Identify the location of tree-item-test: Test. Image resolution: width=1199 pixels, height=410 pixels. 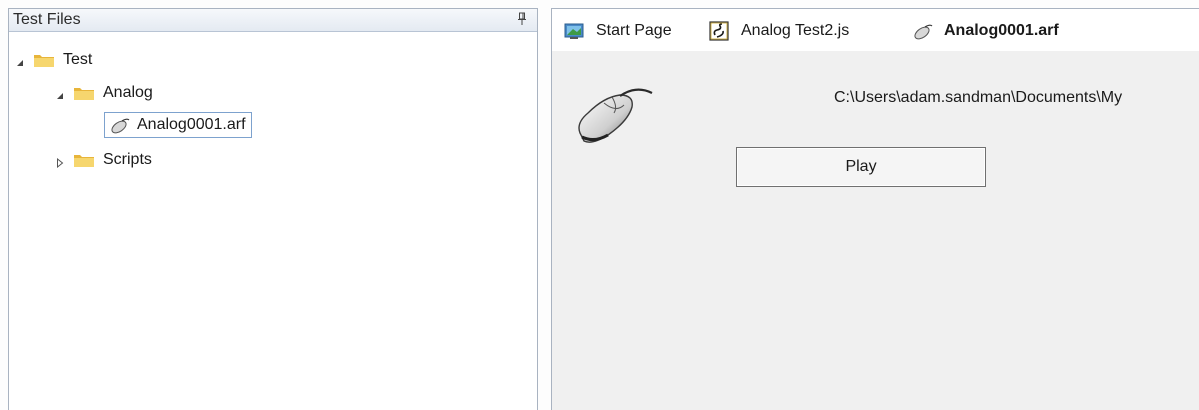
(53, 60).